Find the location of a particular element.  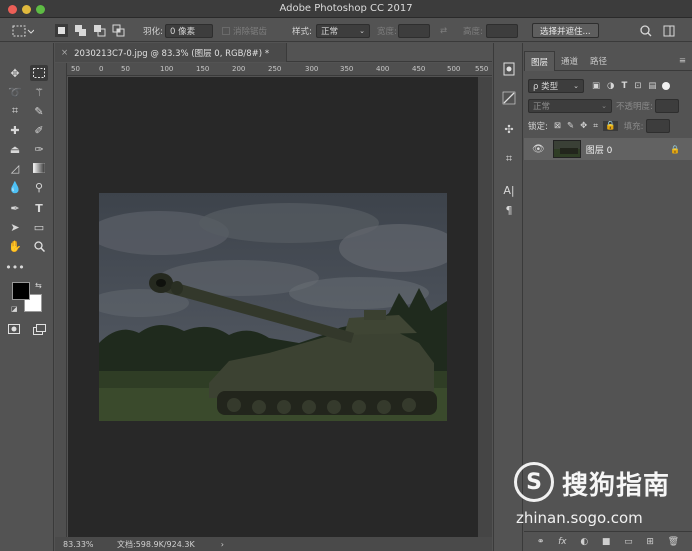

tab-channels: 通道 is located at coordinates (569, 61).